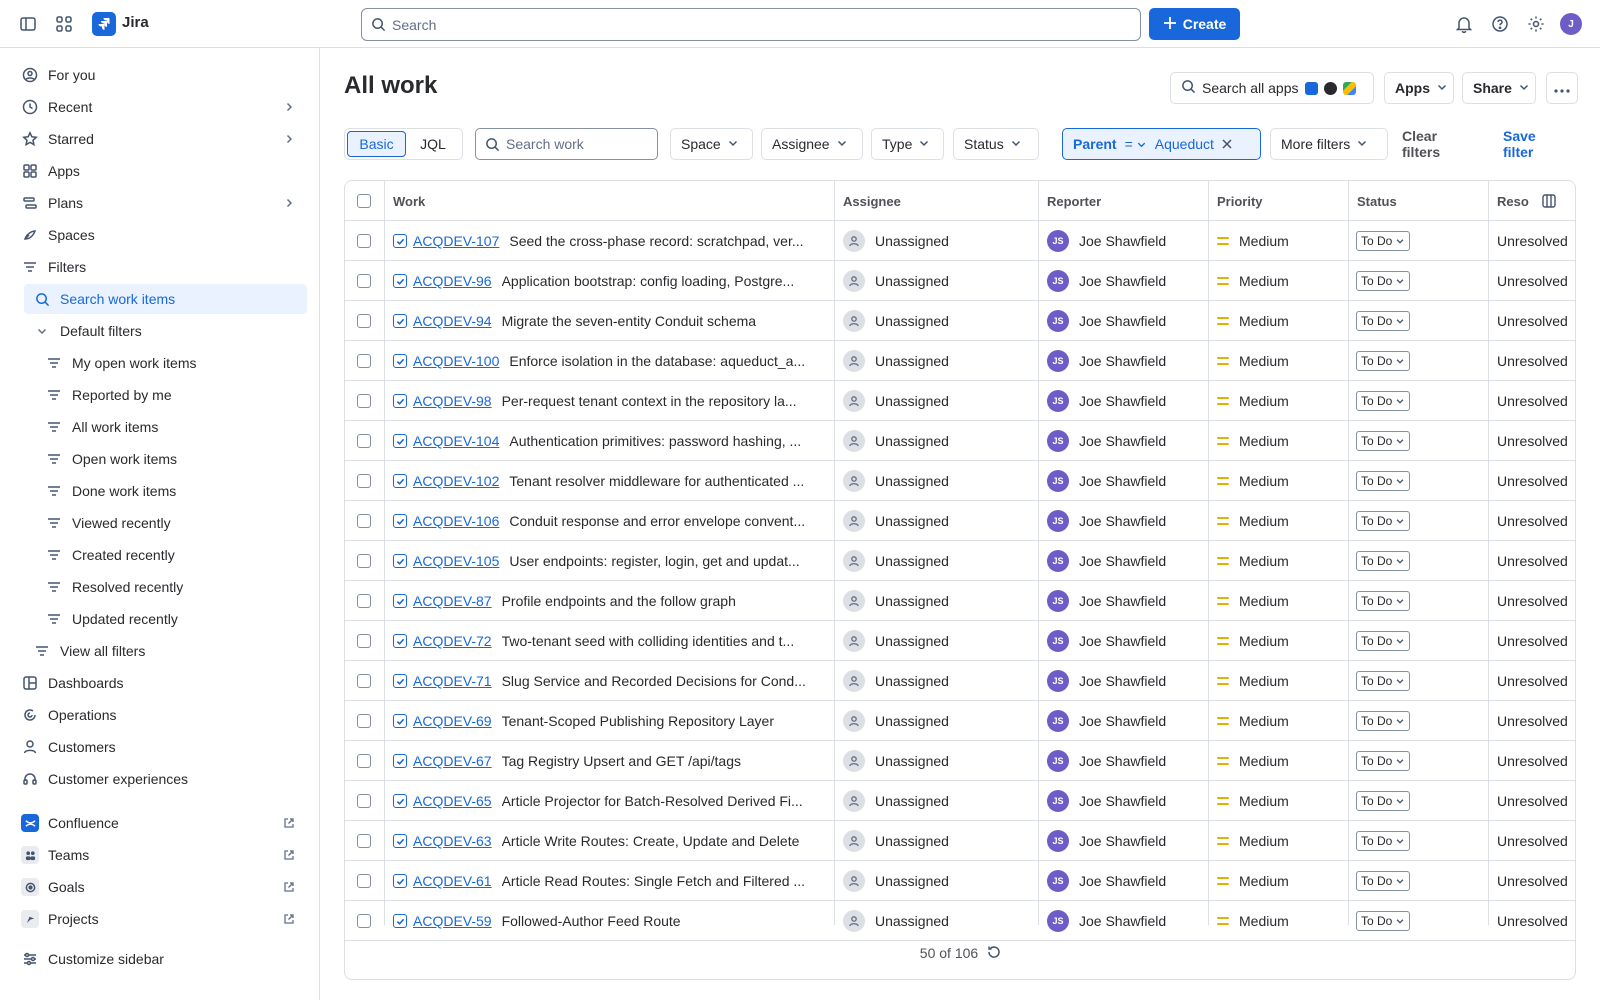 This screenshot has width=1600, height=1000. Describe the element at coordinates (171, 491) in the screenshot. I see `sidebar-filter-item: Done work items` at that location.